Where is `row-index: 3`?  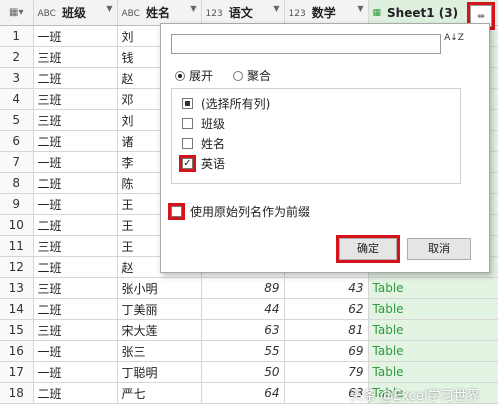 row-index: 3 is located at coordinates (17, 78).